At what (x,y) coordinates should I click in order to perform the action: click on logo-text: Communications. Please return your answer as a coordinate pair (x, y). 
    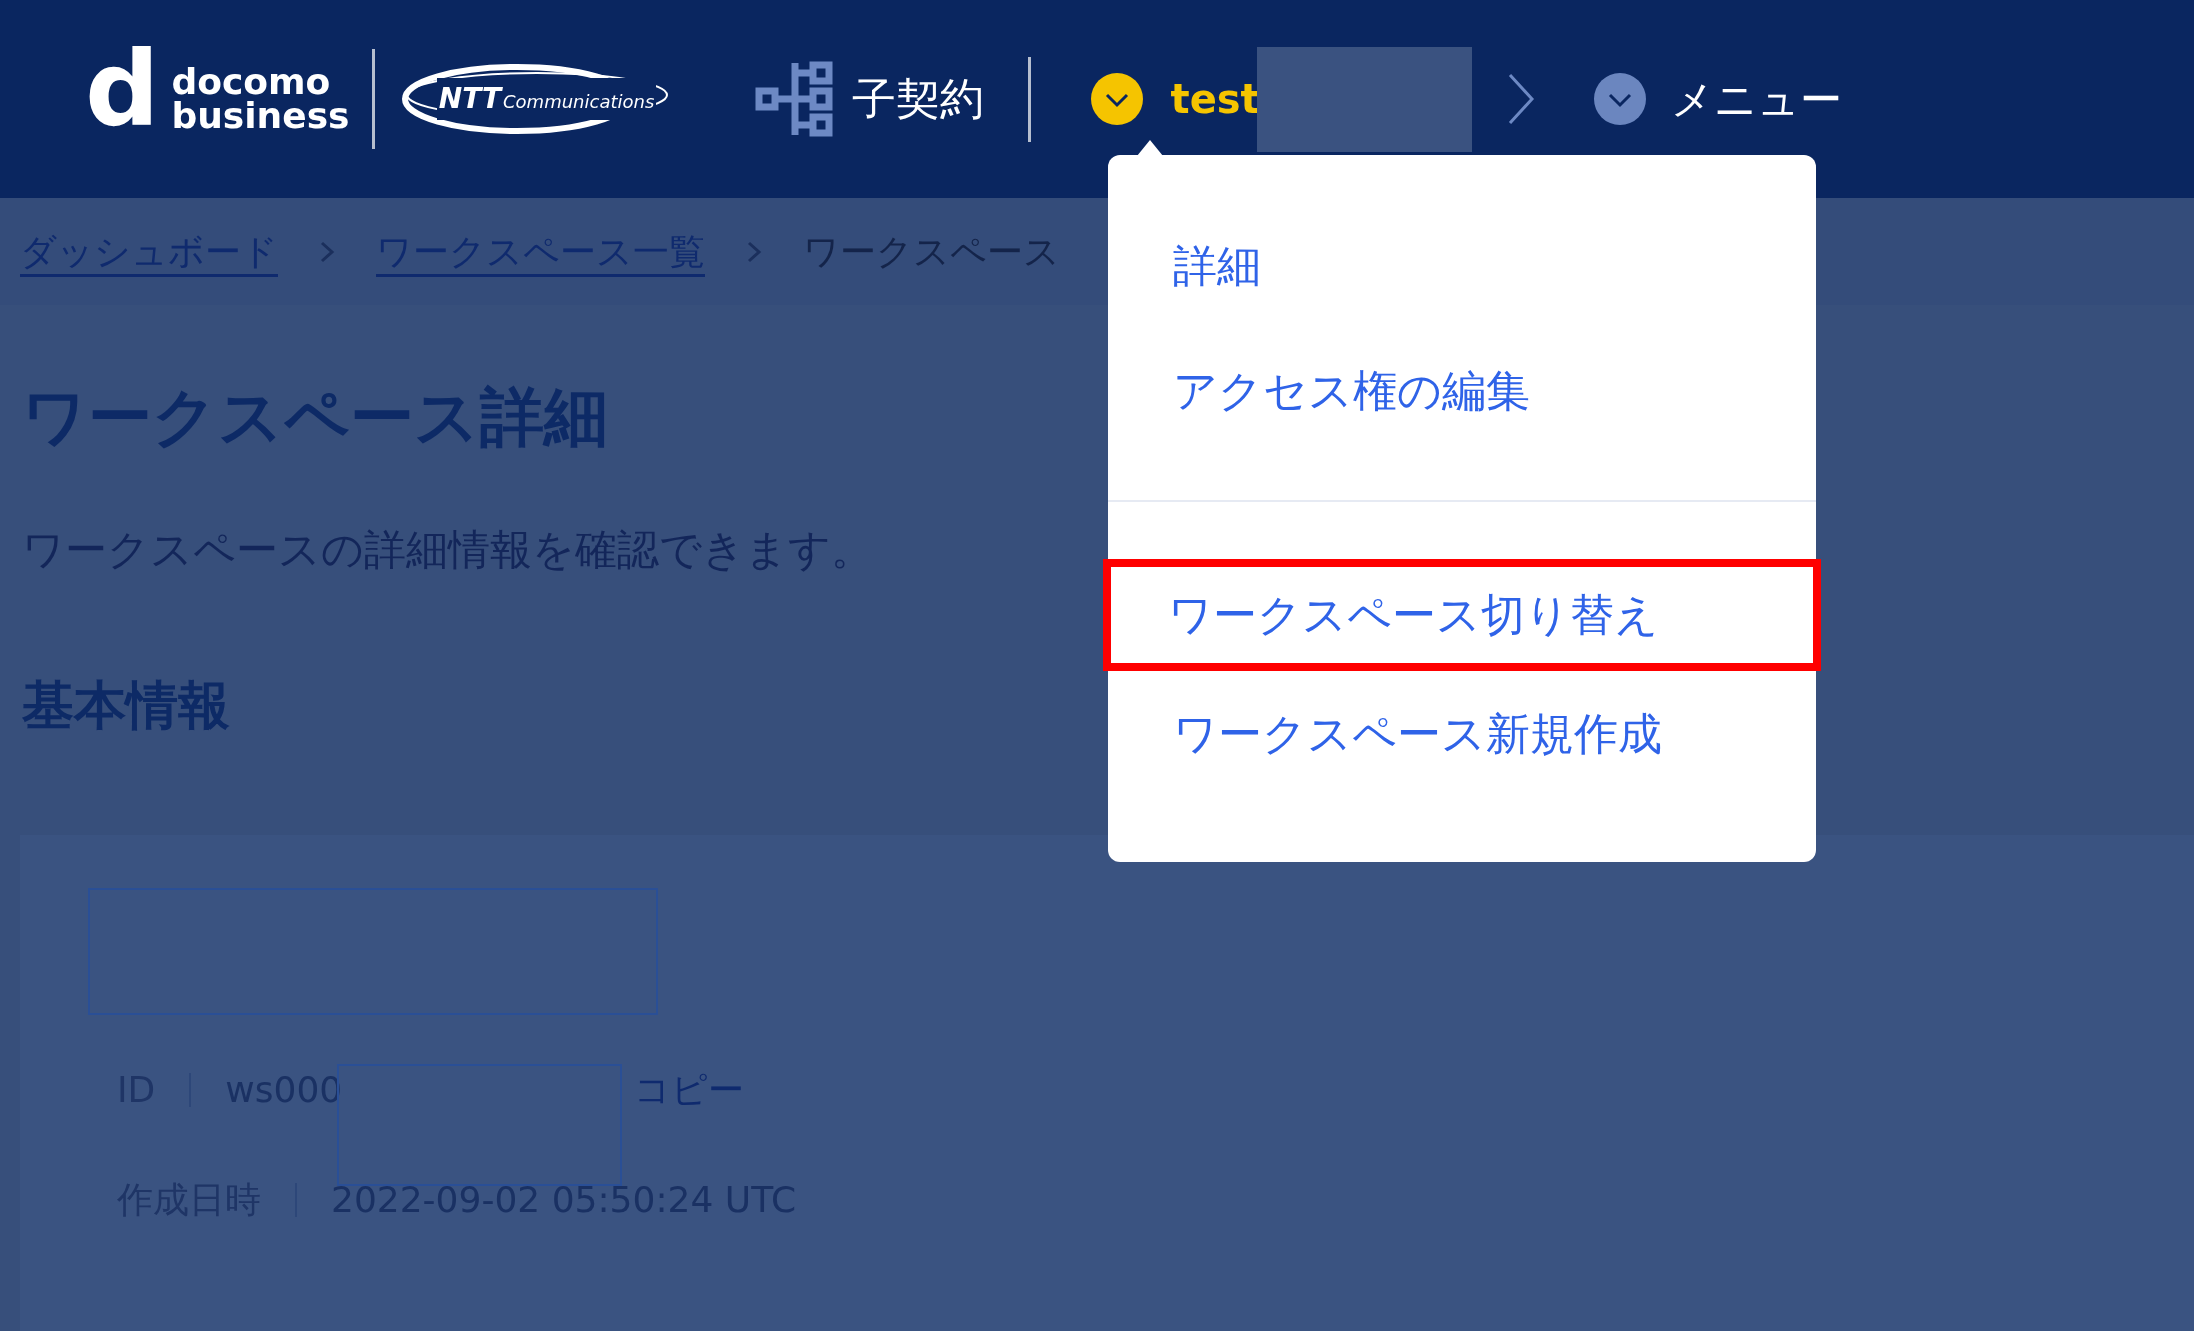
    Looking at the image, I should click on (579, 102).